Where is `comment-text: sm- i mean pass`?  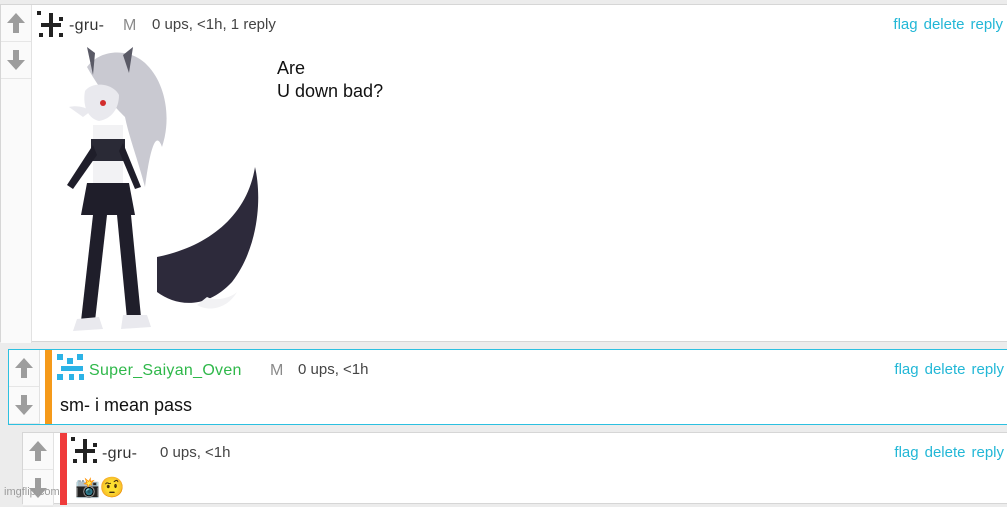
comment-text: sm- i mean pass is located at coordinates (126, 405).